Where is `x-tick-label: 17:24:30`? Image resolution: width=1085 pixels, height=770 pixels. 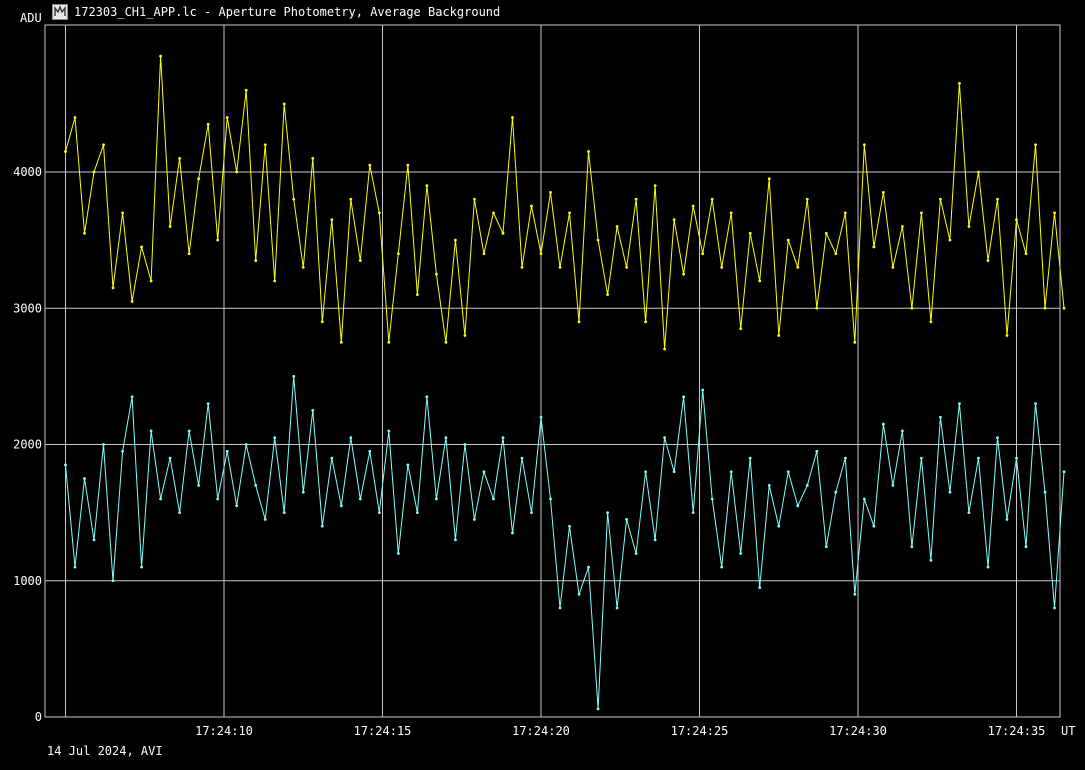 x-tick-label: 17:24:30 is located at coordinates (858, 731).